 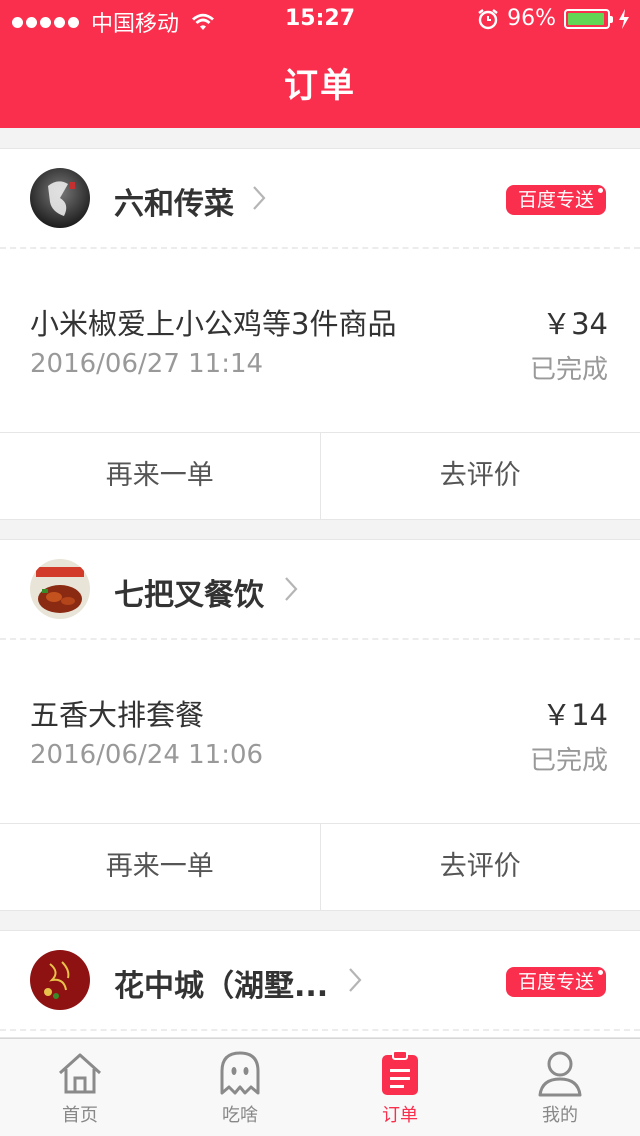 I want to click on clipboard-icon, so click(x=400, y=1072).